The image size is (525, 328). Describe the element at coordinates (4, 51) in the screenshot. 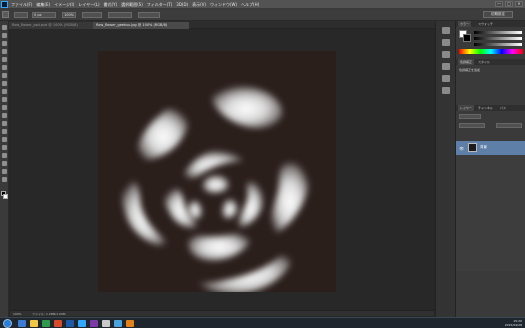

I see `quick-select-tool-icon` at that location.